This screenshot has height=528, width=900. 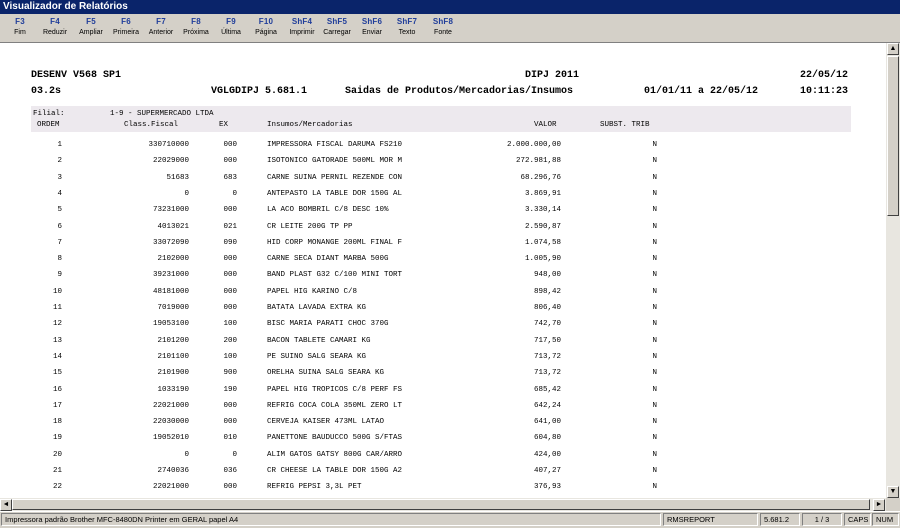 What do you see at coordinates (547, 275) in the screenshot?
I see `cell-valor: 948,00` at bounding box center [547, 275].